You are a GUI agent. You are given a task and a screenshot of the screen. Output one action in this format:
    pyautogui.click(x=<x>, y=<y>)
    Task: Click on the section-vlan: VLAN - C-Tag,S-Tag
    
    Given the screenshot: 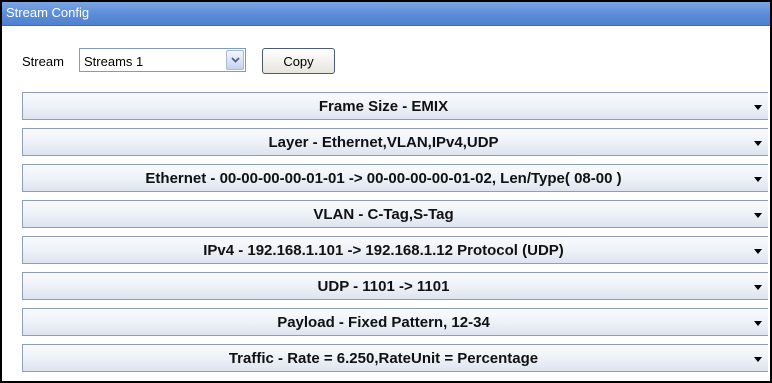 What is the action you would take?
    pyautogui.click(x=395, y=214)
    